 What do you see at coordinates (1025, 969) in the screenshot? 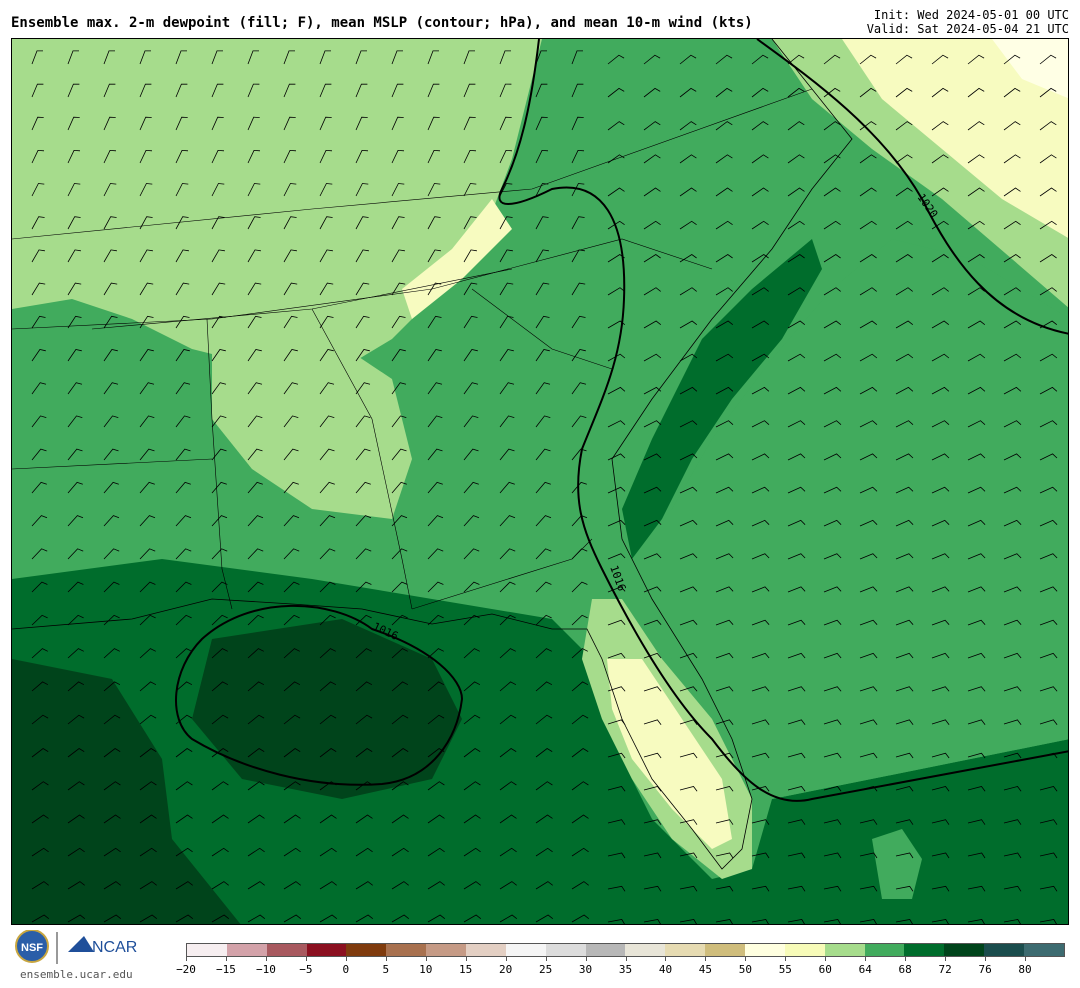
I see `colorbar-tick-label: 80` at bounding box center [1025, 969].